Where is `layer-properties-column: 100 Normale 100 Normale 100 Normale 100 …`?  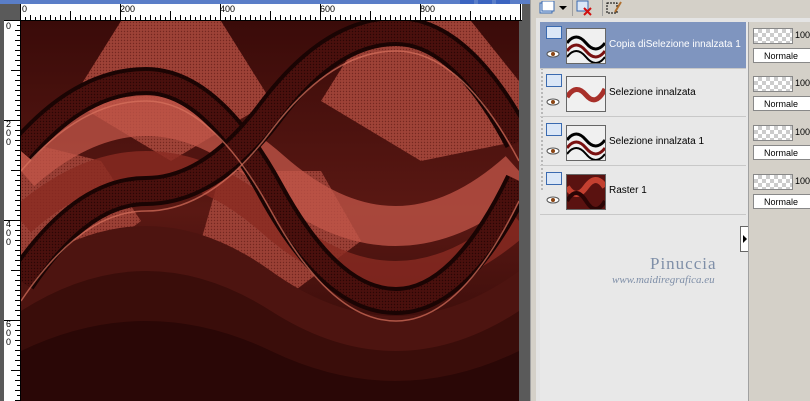 layer-properties-column: 100 Normale 100 Normale 100 Normale 100 … is located at coordinates (779, 211).